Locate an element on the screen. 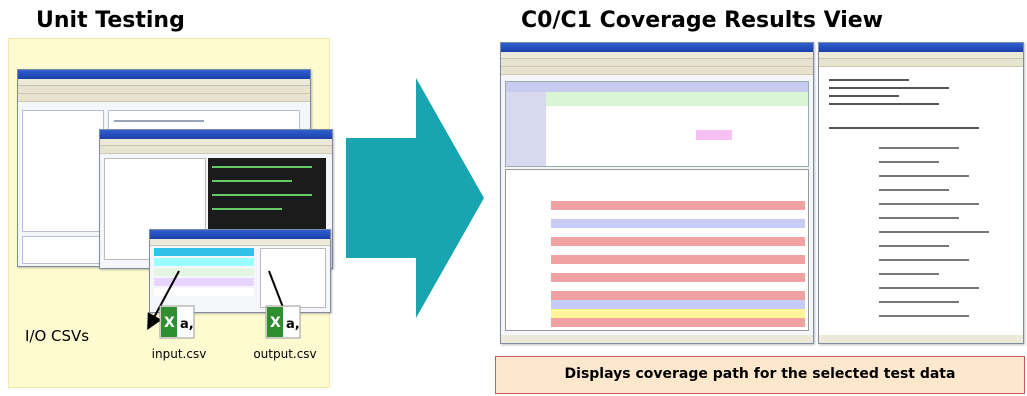 The height and width of the screenshot is (396, 1027). flow-arrow is located at coordinates (415, 198).